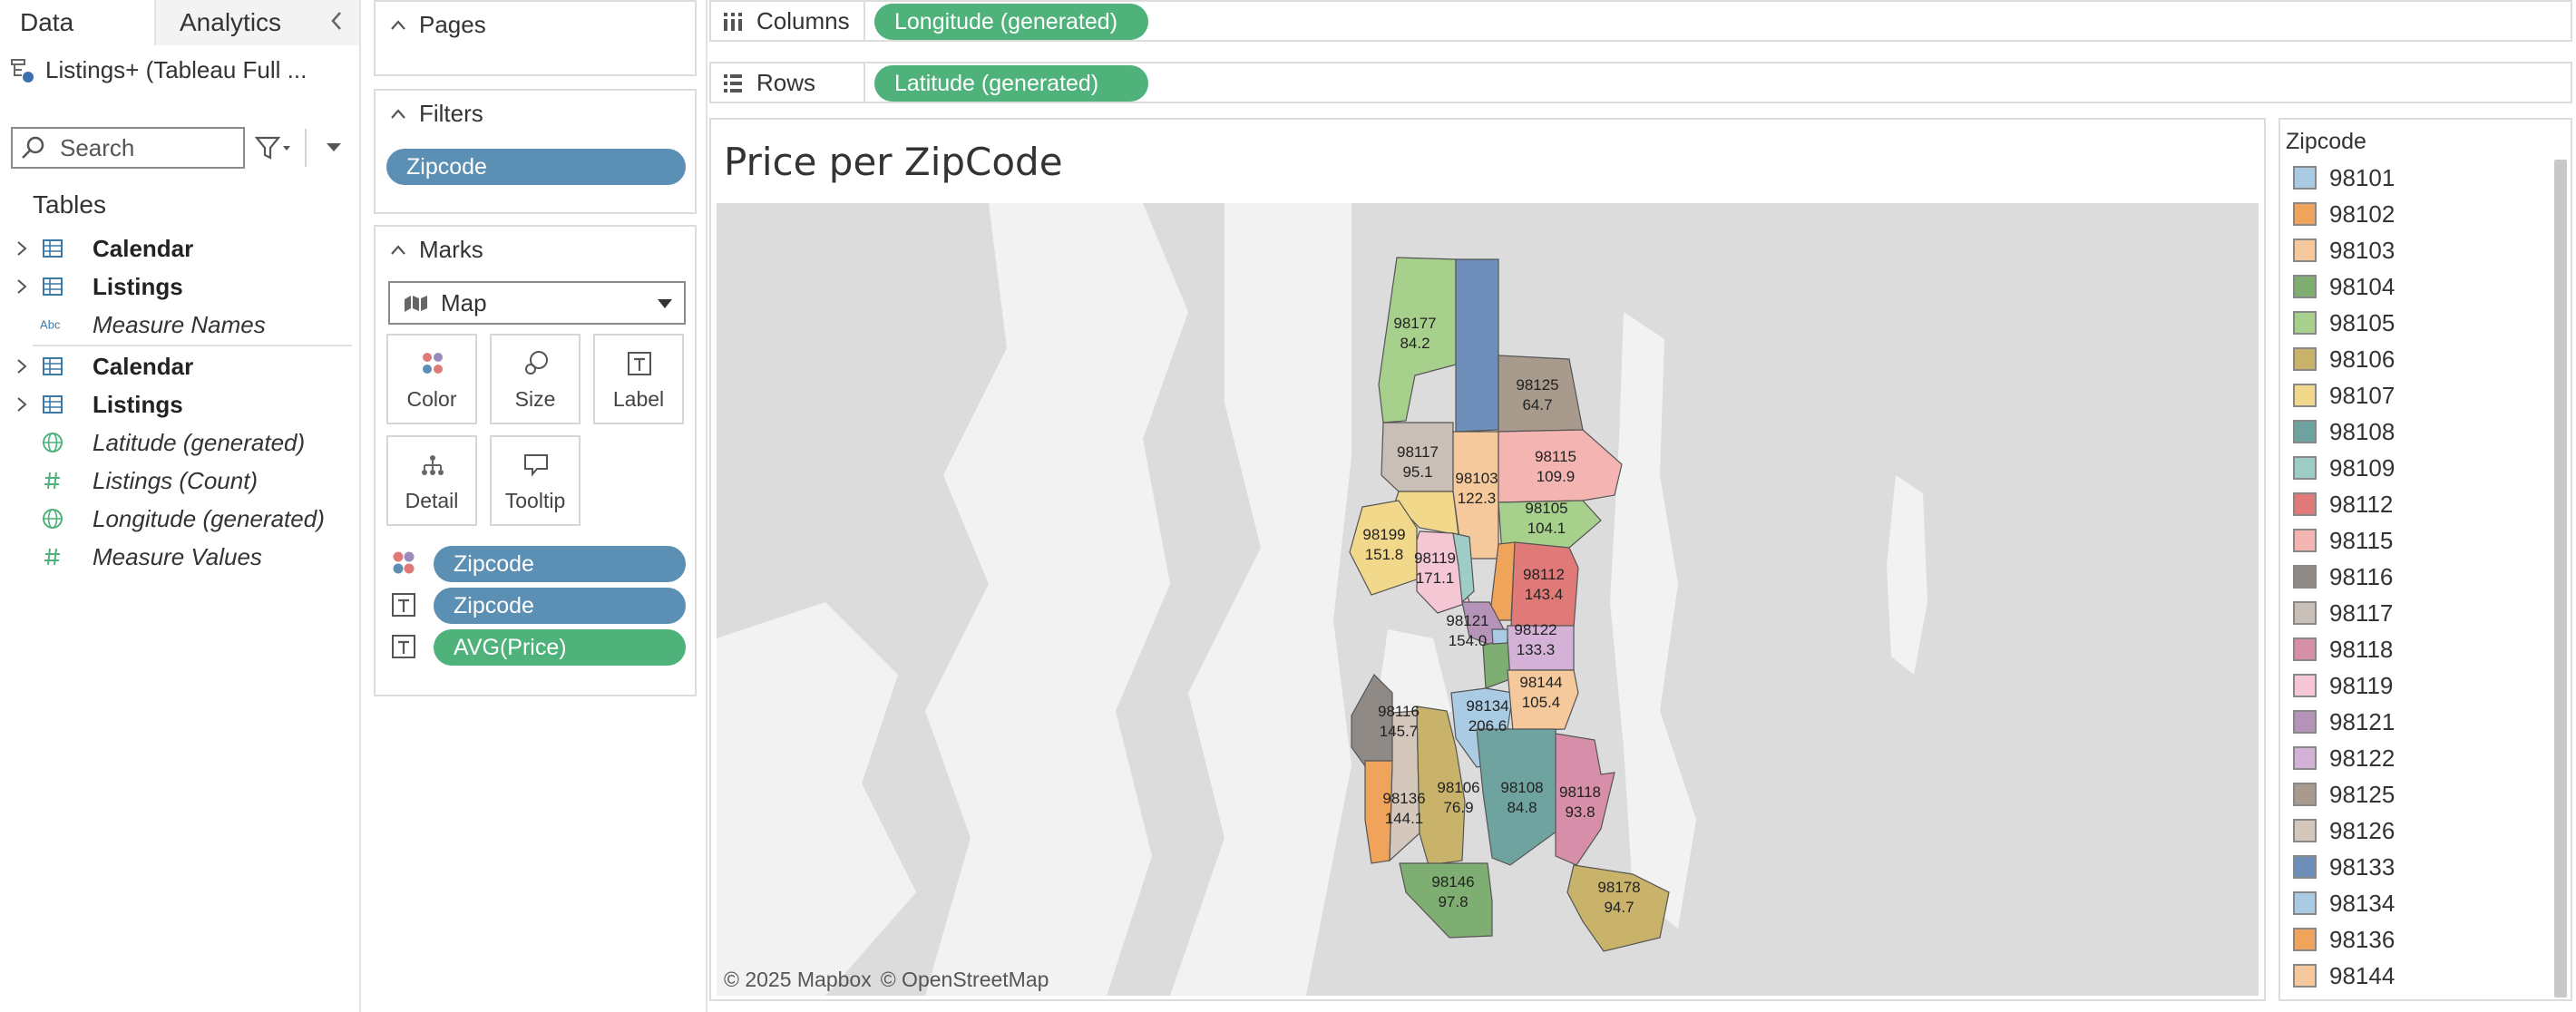 Image resolution: width=2576 pixels, height=1012 pixels. Describe the element at coordinates (1580, 792) in the screenshot. I see `label-98118-zip: 98118` at that location.